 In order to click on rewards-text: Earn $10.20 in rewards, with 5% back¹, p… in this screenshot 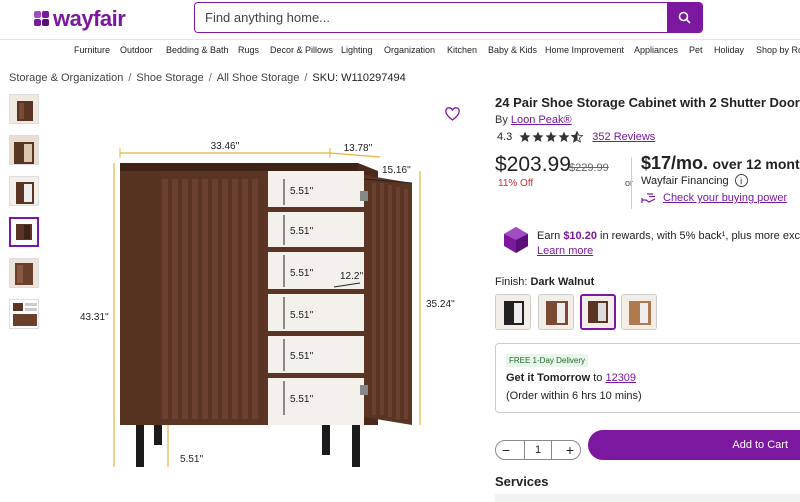, I will do `click(668, 236)`.